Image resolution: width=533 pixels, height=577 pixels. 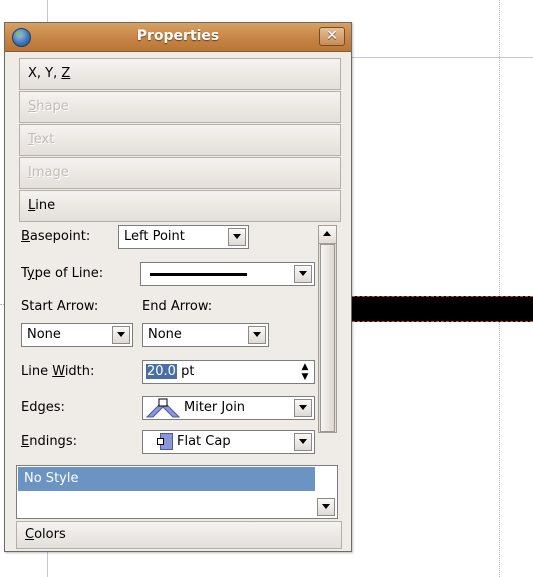 What do you see at coordinates (165, 441) in the screenshot?
I see `flat-cap-icon` at bounding box center [165, 441].